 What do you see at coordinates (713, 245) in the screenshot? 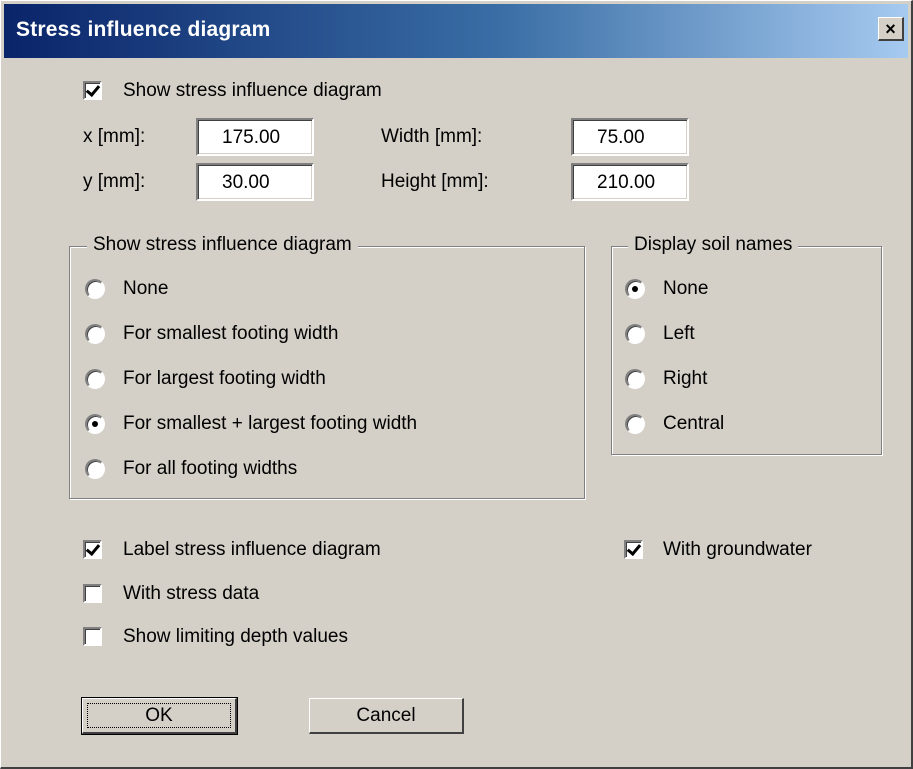
I see `soil-group-title: Display soil names` at bounding box center [713, 245].